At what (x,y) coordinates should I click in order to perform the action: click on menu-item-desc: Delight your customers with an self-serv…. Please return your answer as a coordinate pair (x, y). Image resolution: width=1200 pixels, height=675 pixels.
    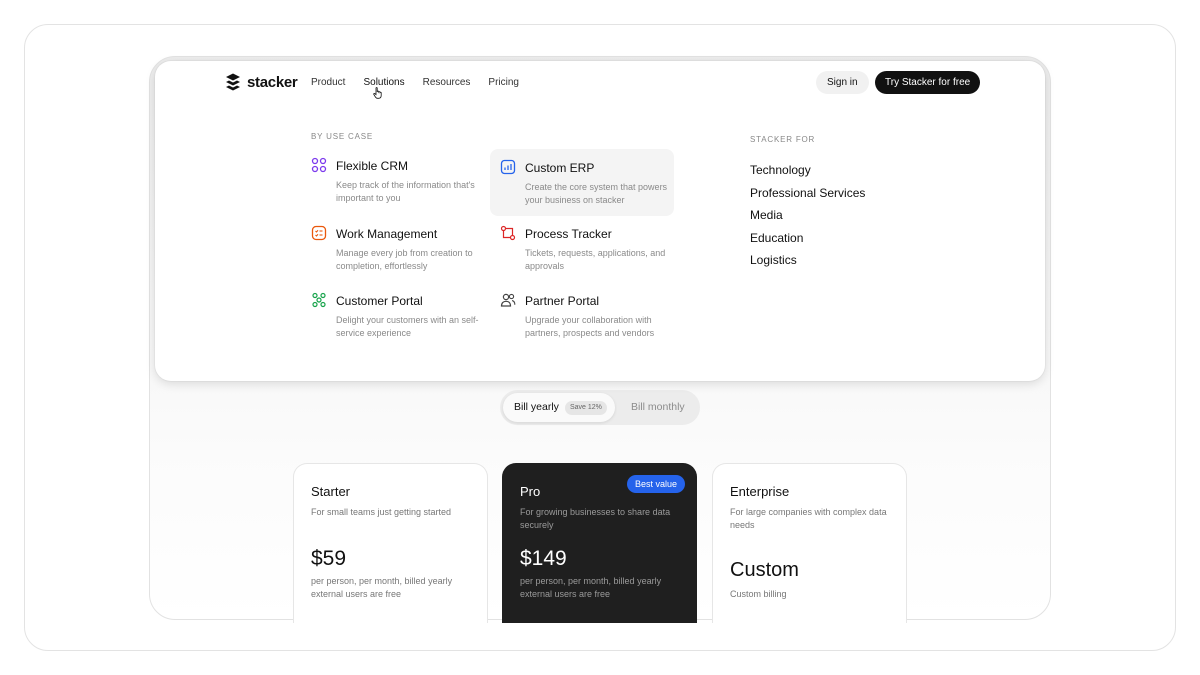
    Looking at the image, I should click on (407, 326).